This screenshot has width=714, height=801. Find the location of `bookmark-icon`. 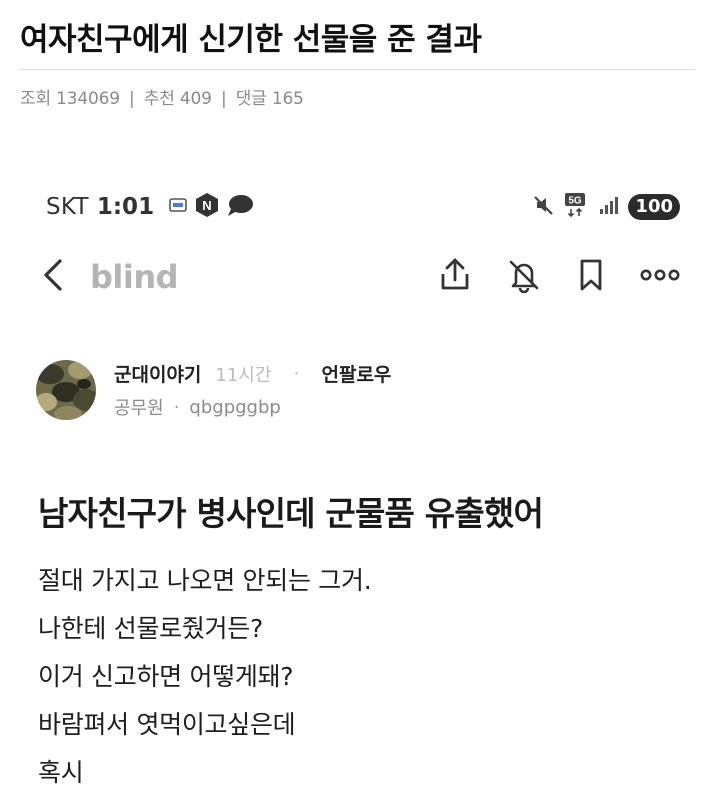

bookmark-icon is located at coordinates (591, 277).